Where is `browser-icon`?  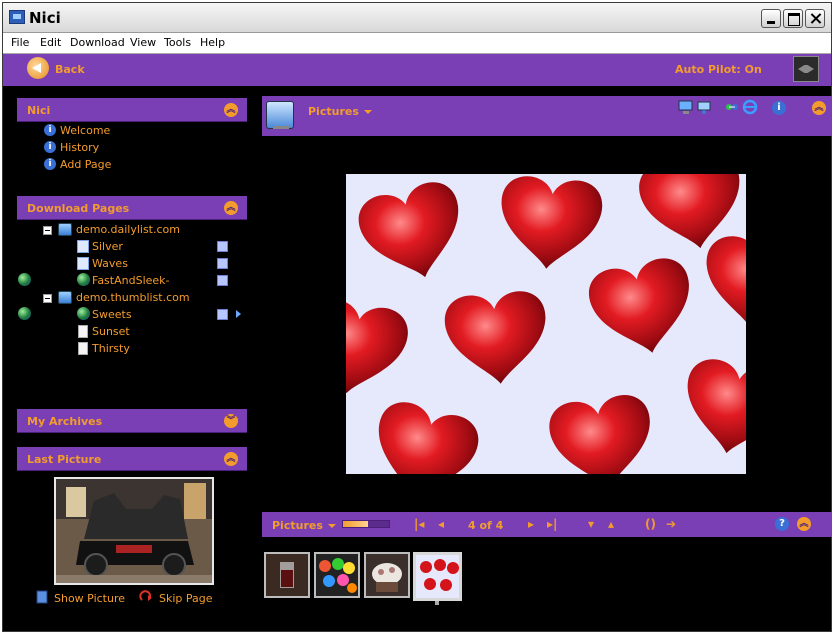
browser-icon is located at coordinates (750, 107).